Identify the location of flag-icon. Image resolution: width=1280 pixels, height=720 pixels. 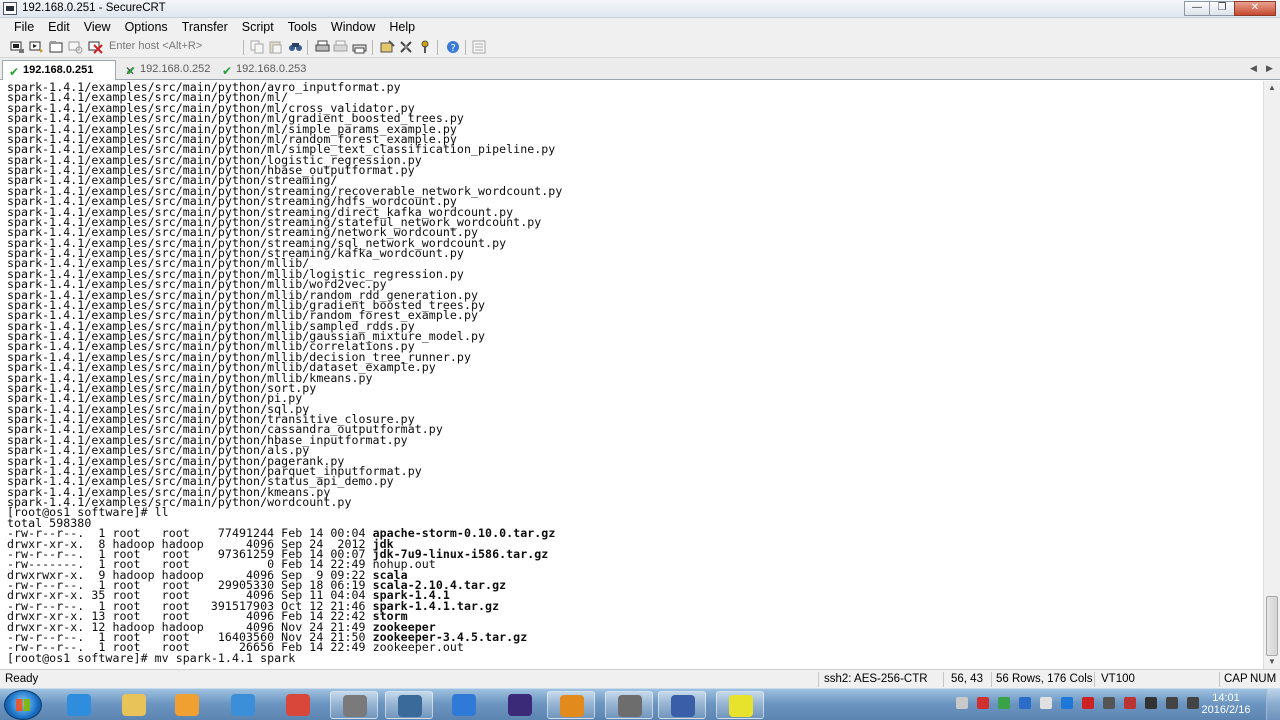
(983, 703).